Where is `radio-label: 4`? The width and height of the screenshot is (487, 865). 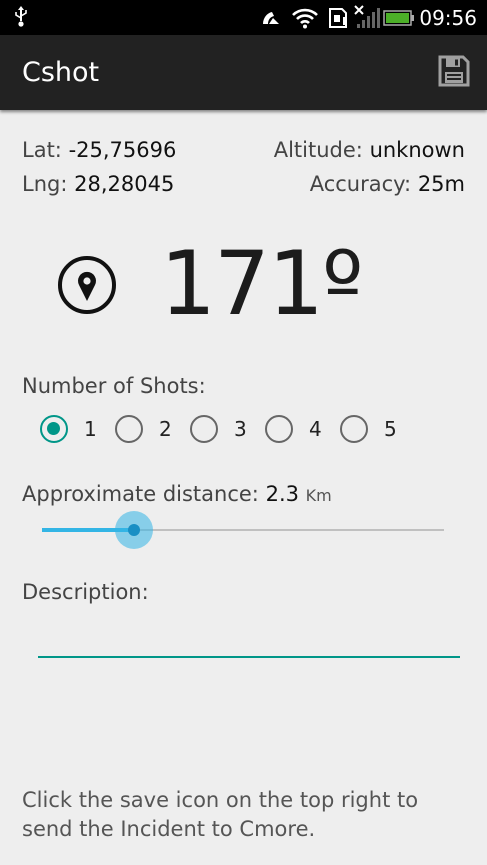 radio-label: 4 is located at coordinates (315, 429).